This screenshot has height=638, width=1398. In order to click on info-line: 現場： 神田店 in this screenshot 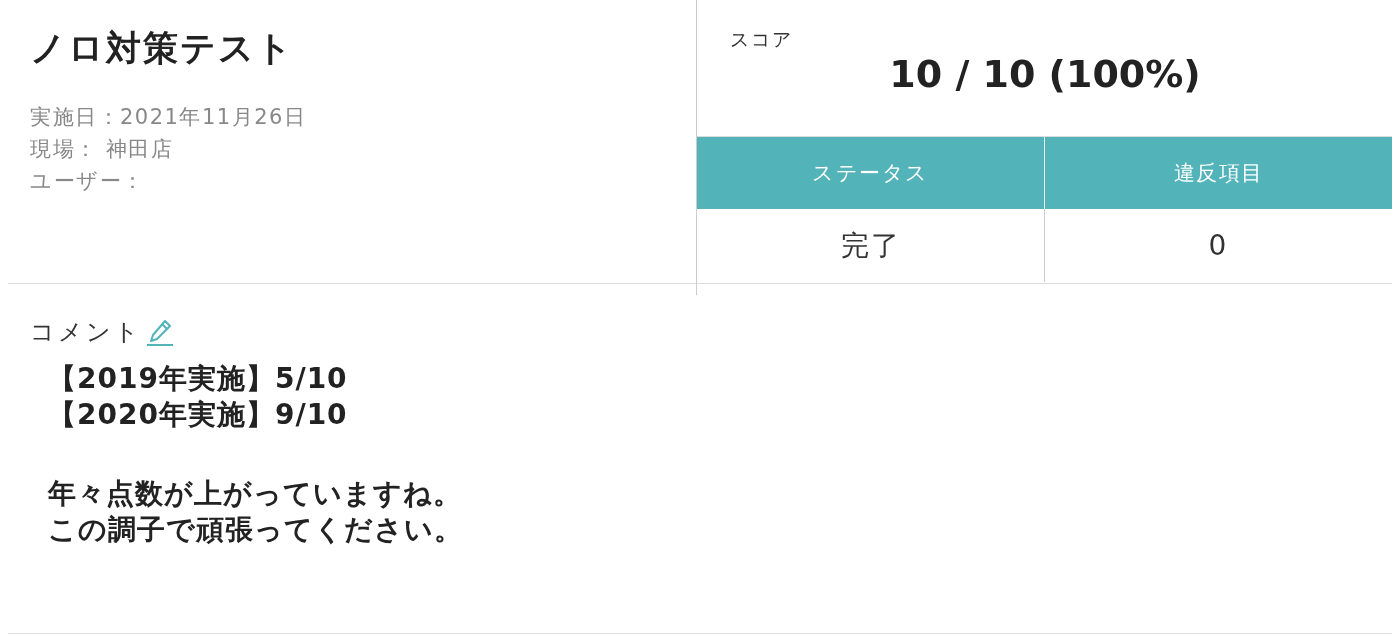, I will do `click(102, 149)`.